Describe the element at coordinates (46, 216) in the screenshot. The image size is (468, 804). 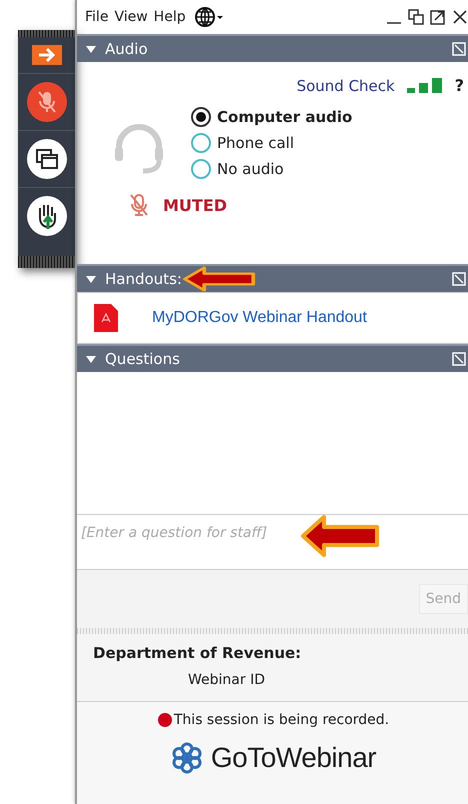
I see `raise-hand-icon` at that location.